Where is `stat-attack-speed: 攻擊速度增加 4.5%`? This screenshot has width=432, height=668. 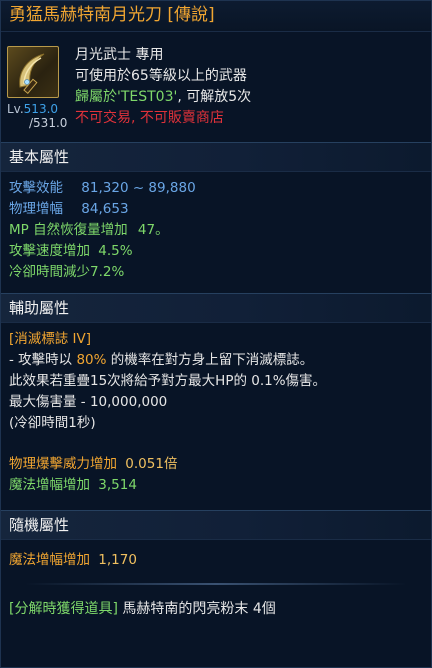 stat-attack-speed: 攻擊速度增加 4.5% is located at coordinates (216, 251).